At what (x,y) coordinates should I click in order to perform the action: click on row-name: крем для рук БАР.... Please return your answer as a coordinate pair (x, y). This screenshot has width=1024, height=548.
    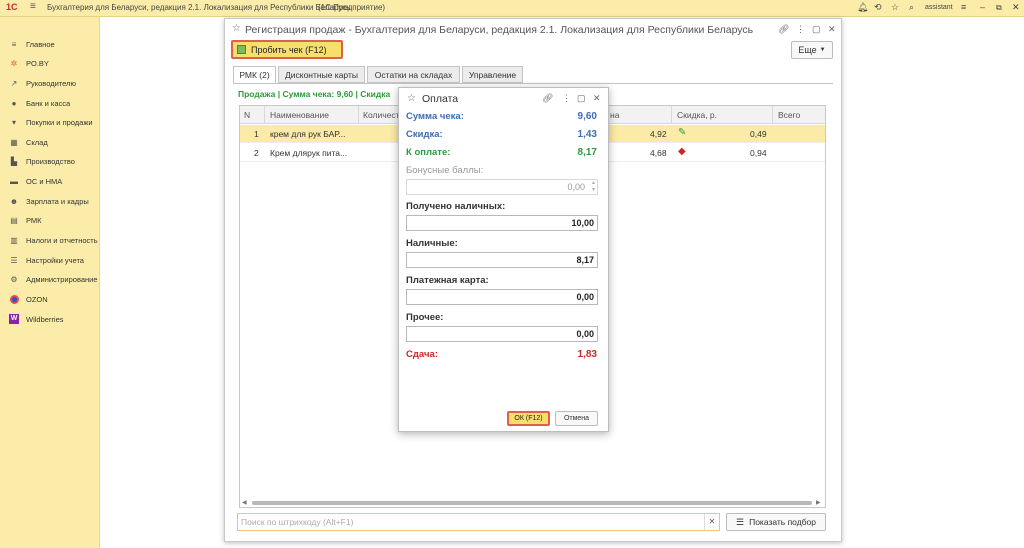
    Looking at the image, I should click on (308, 134).